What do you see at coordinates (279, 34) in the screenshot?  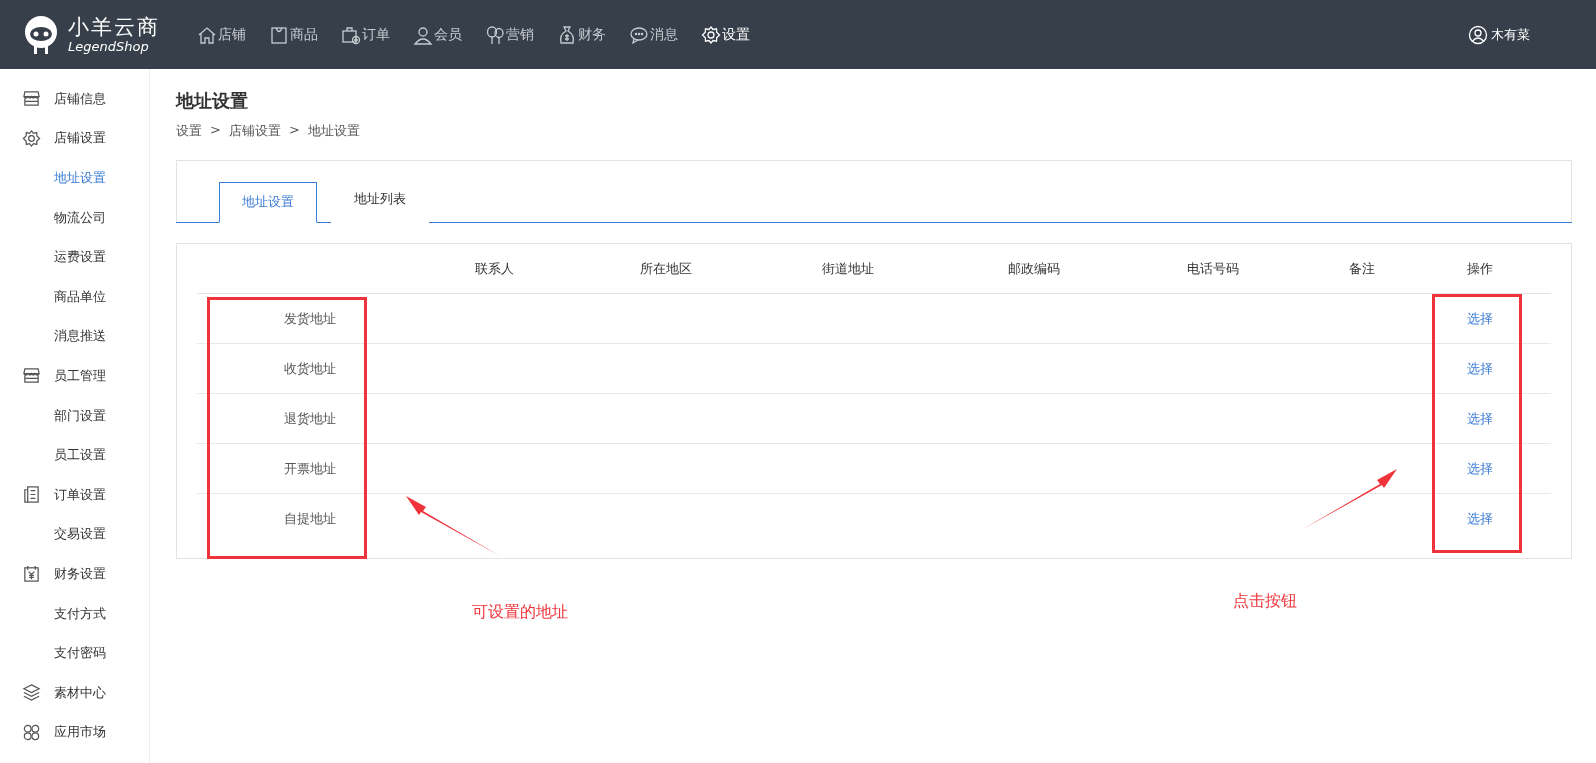 I see `bag-icon` at bounding box center [279, 34].